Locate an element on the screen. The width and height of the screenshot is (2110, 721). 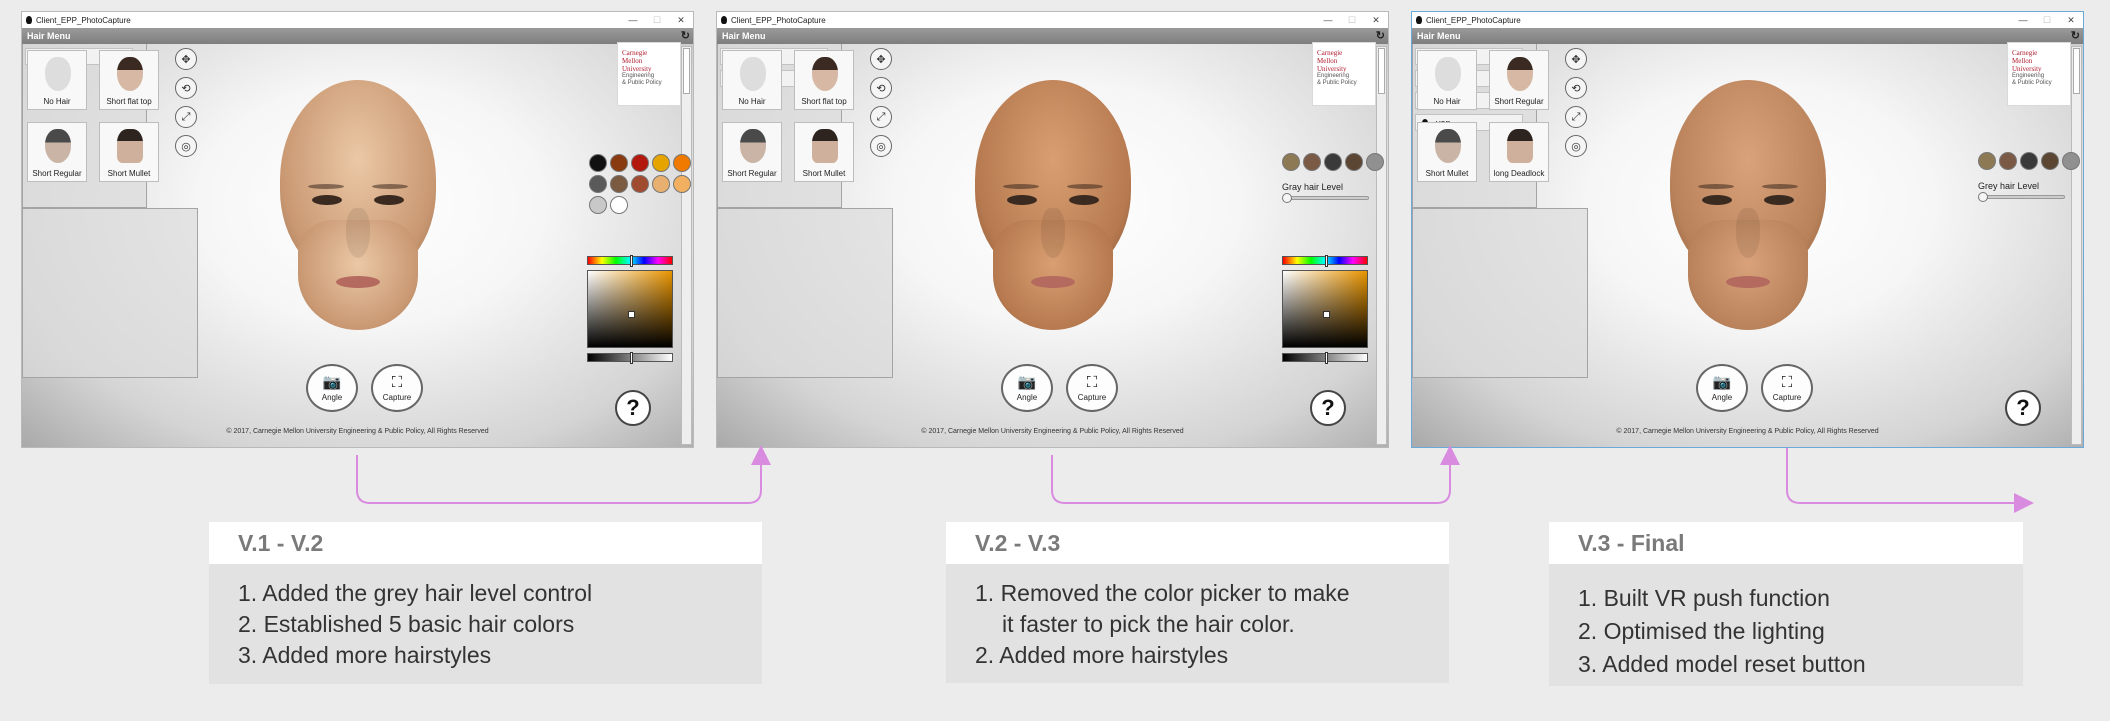
hair-style-option: long Deadlock is located at coordinates (1519, 152).